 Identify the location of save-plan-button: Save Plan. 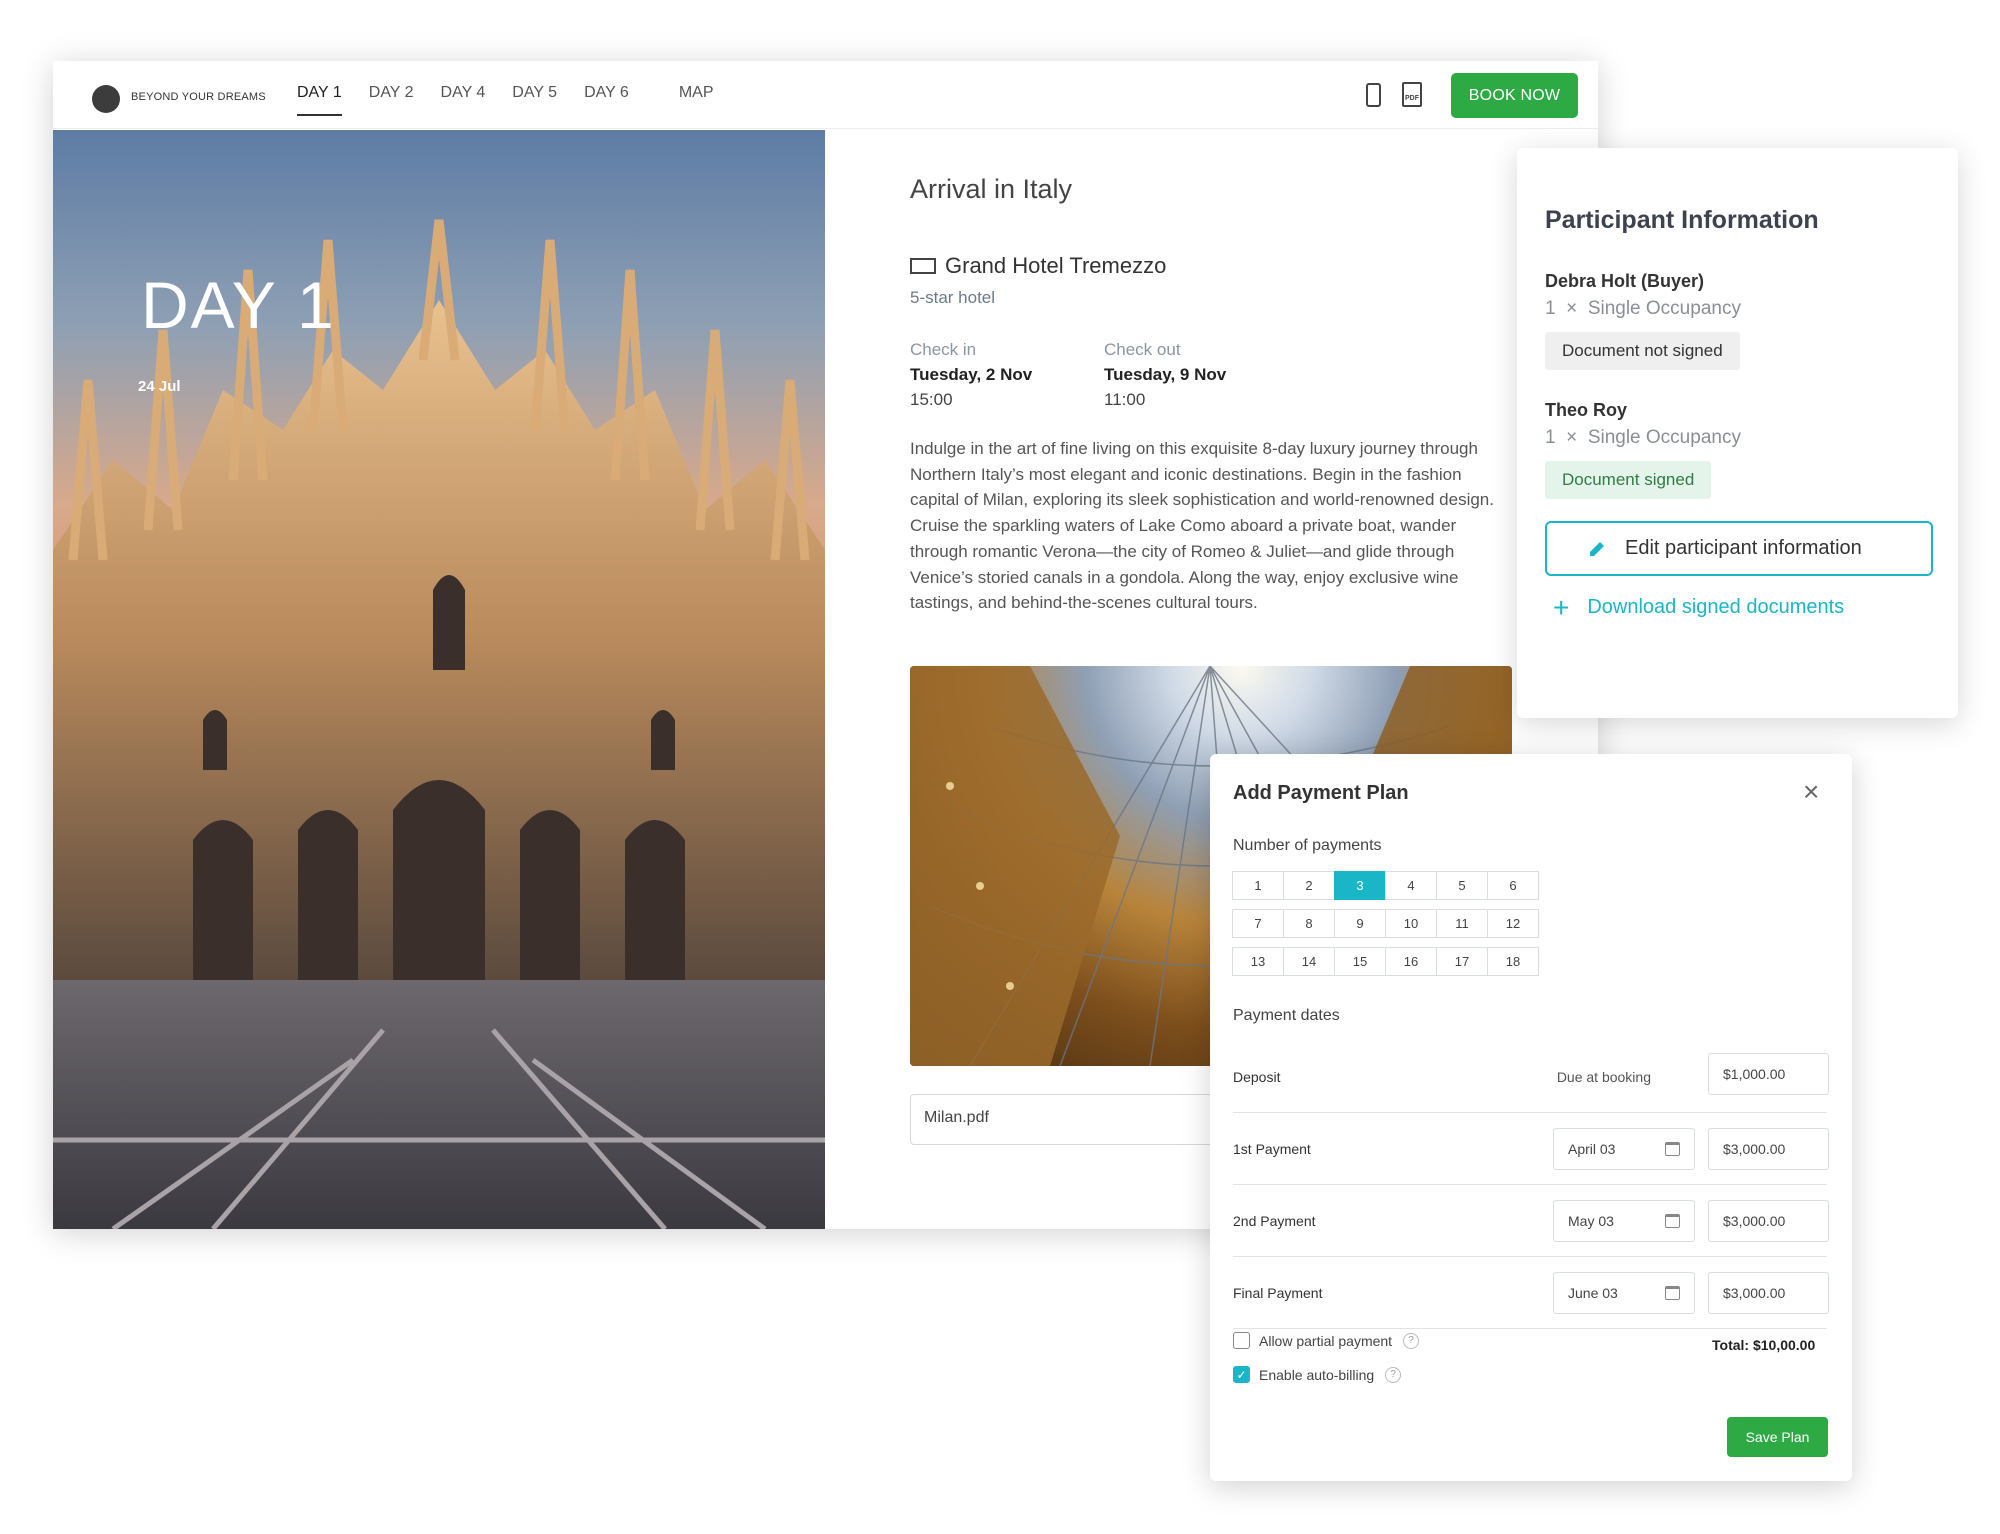
(1777, 1437).